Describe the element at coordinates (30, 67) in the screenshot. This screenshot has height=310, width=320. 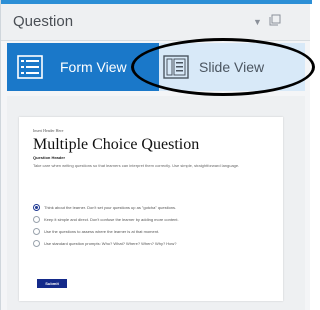
I see `form-list-icon` at that location.